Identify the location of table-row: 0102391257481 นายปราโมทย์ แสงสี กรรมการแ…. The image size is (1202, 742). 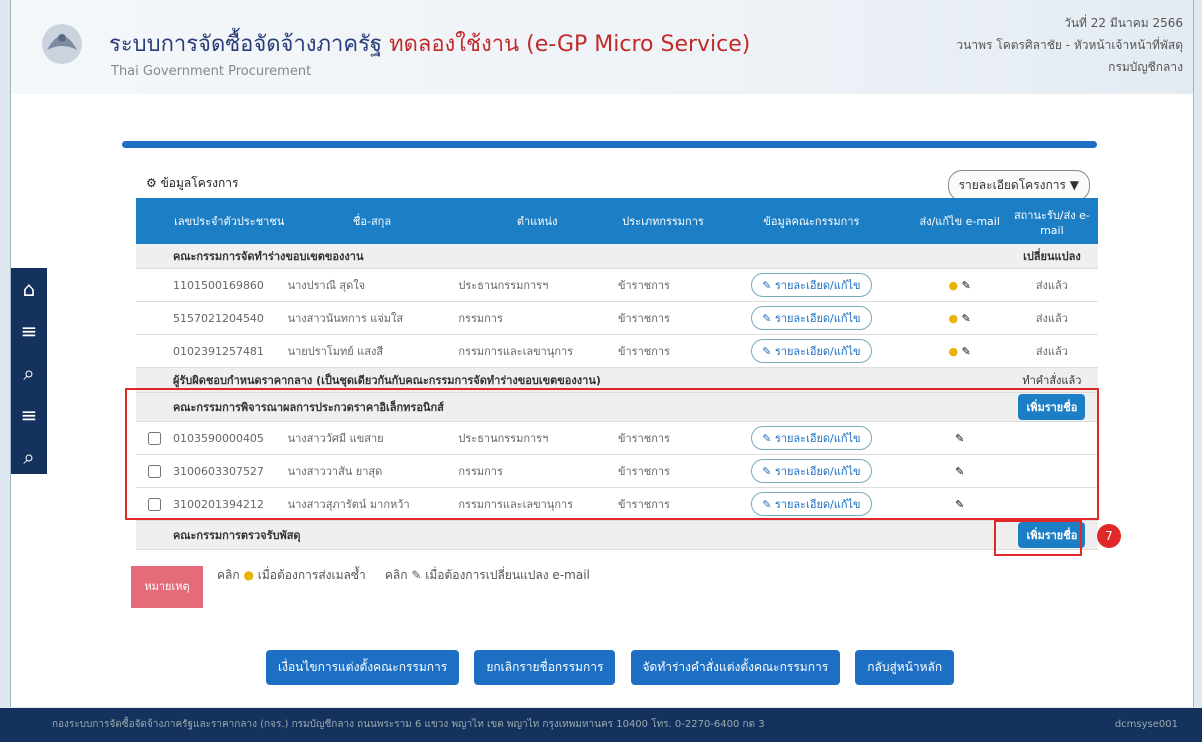
(617, 351).